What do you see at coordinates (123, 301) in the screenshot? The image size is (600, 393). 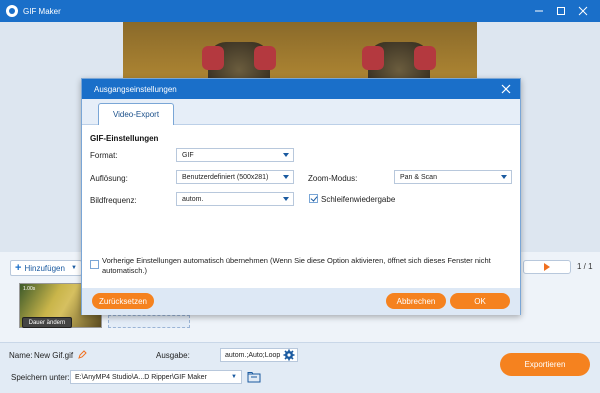 I see `reset-button: Zurücksetzen` at bounding box center [123, 301].